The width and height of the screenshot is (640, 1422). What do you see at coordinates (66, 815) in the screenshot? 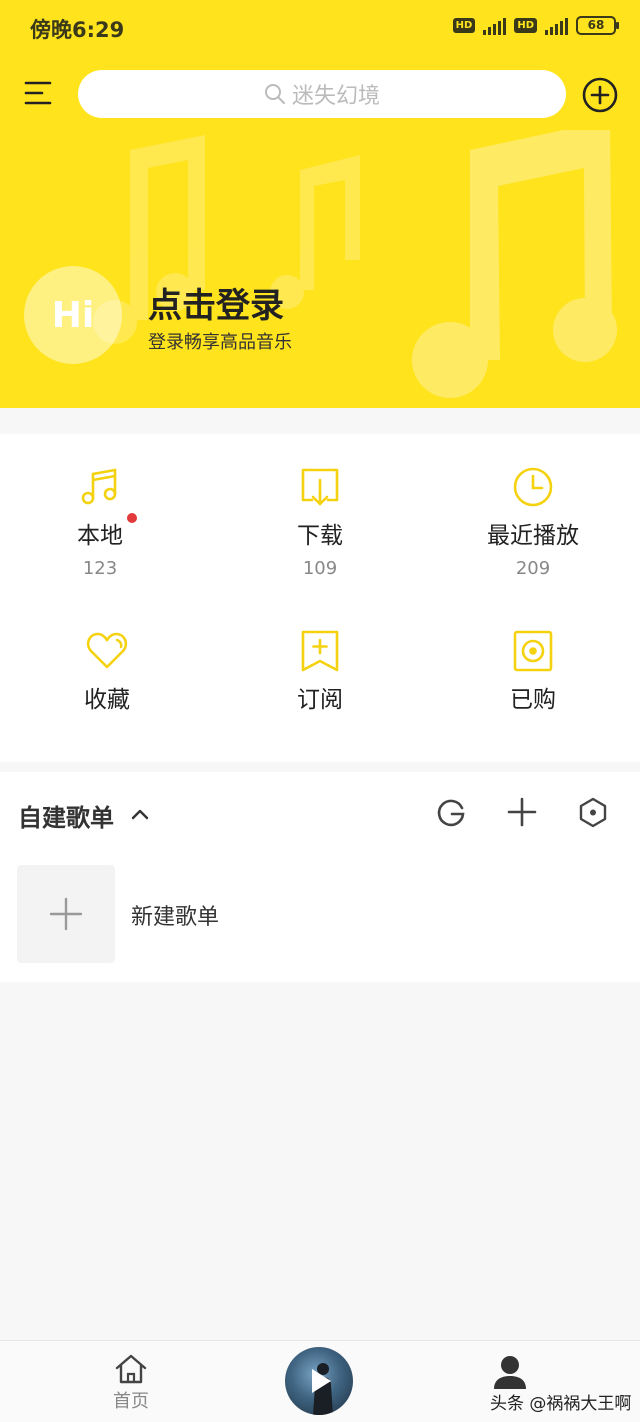
I see `section-title: 自建歌单` at bounding box center [66, 815].